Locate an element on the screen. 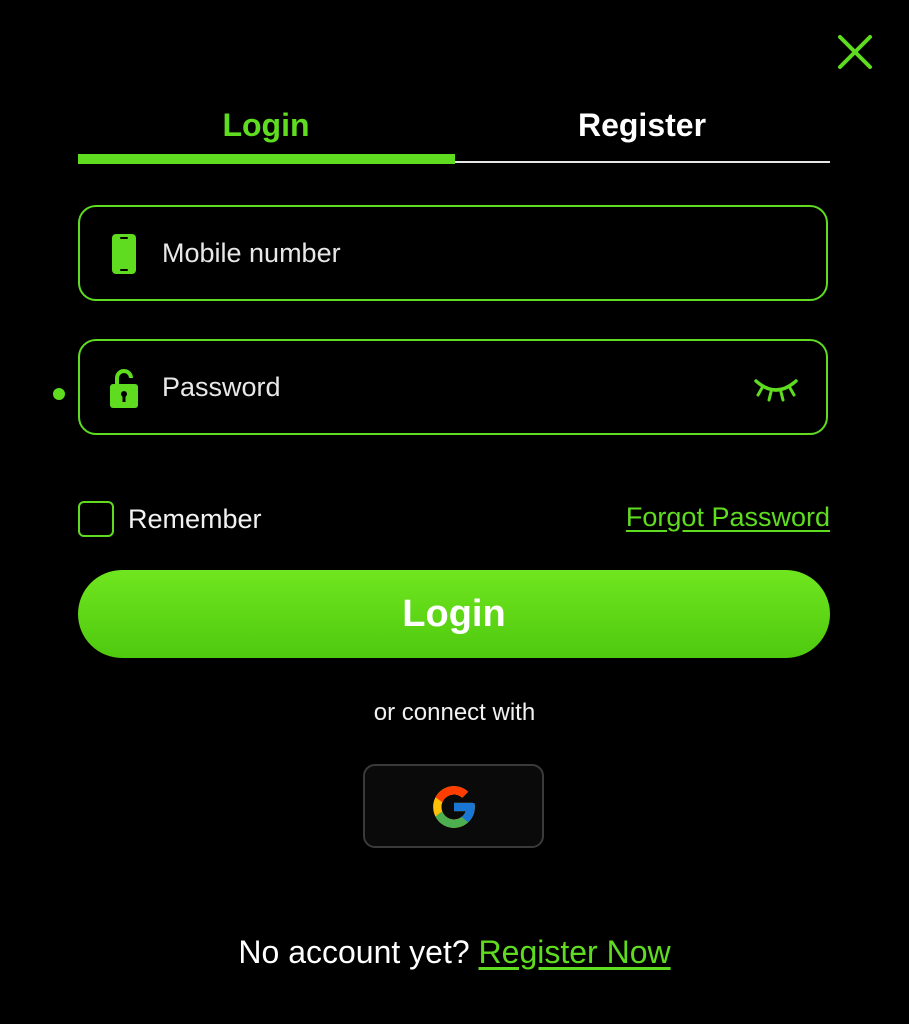 The width and height of the screenshot is (909, 1024). phone-icon is located at coordinates (124, 254).